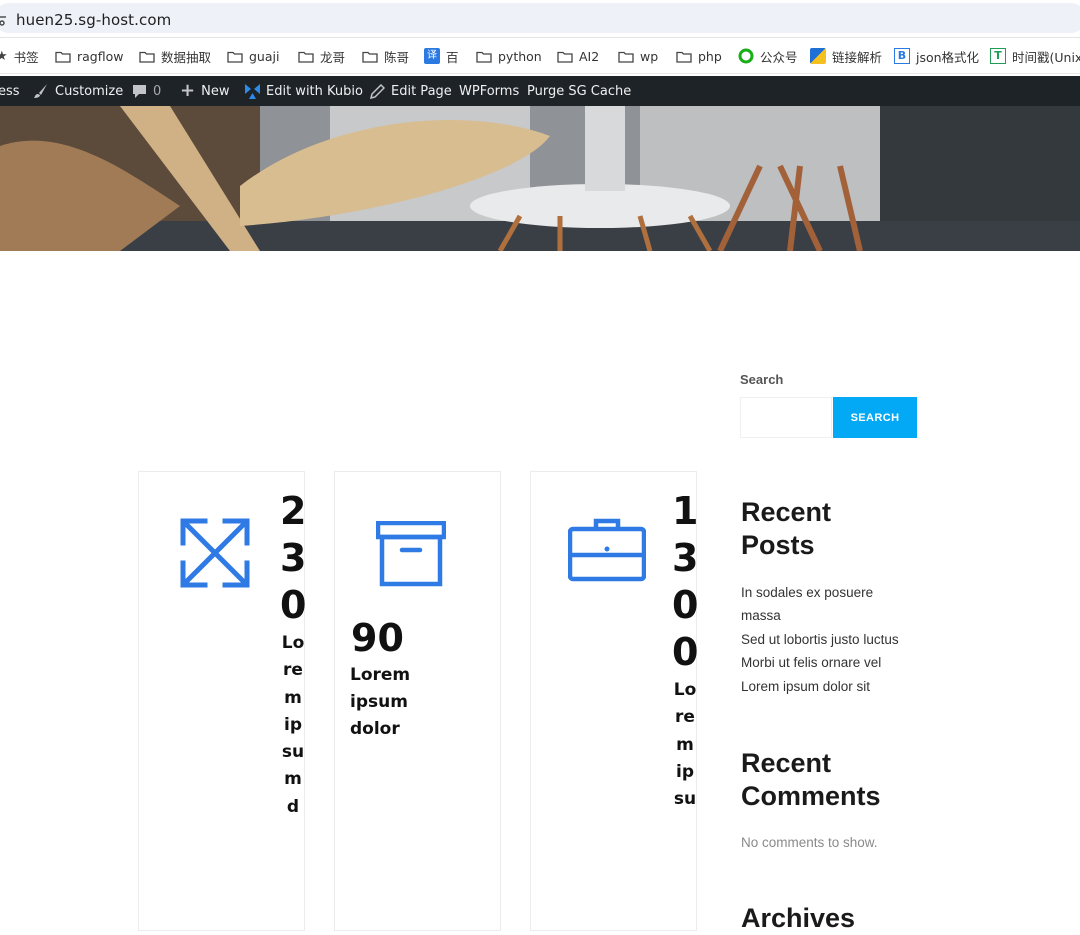 This screenshot has width=1080, height=935. Describe the element at coordinates (811, 662) in the screenshot. I see `recent-post-link: Morbi ut felis ornare vel` at that location.